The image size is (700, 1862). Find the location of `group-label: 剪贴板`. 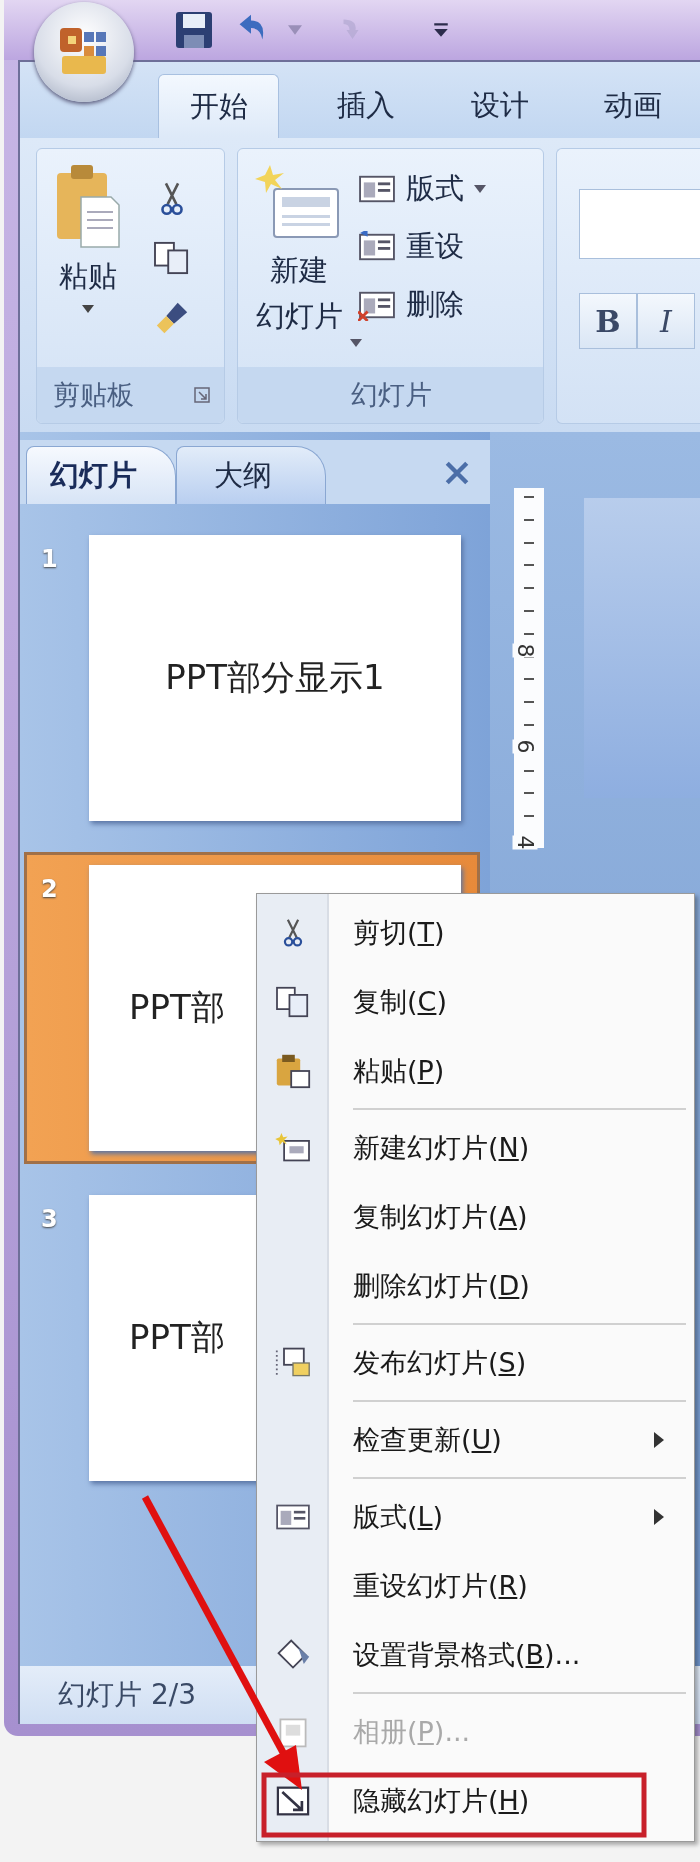

group-label: 剪贴板 is located at coordinates (93, 395).